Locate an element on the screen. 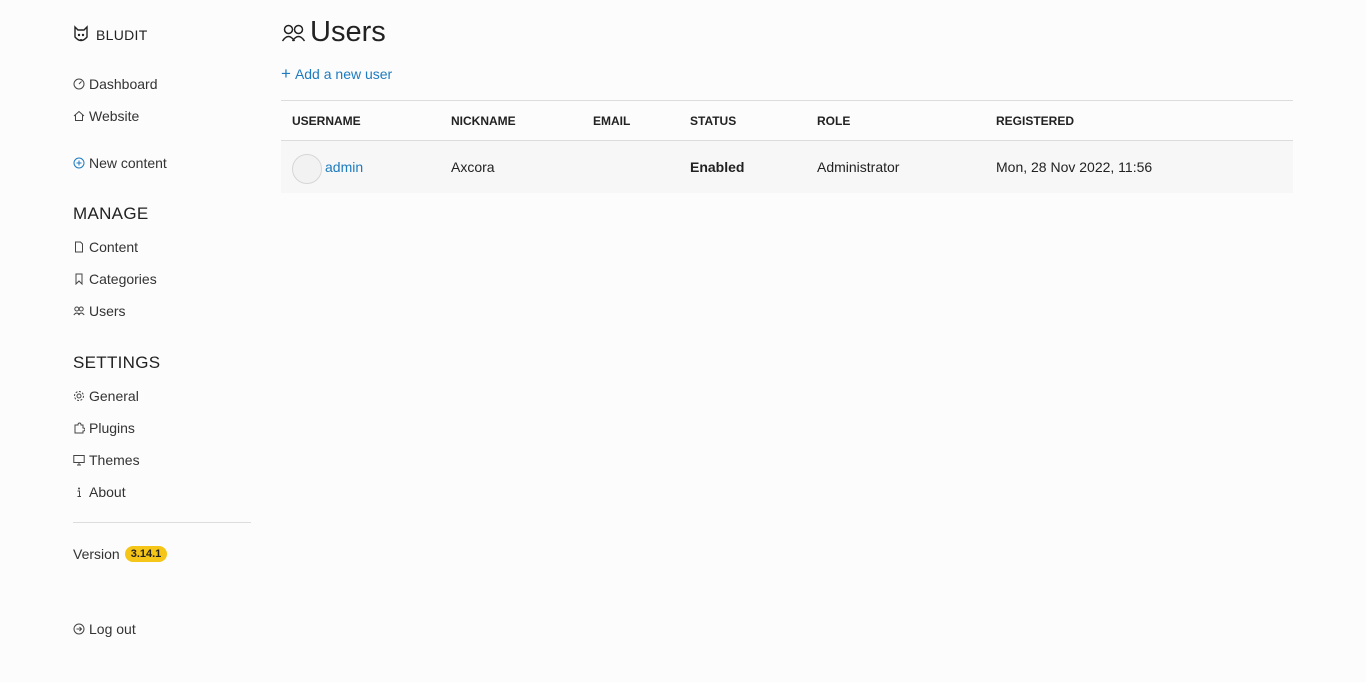 This screenshot has height=682, width=1366. nav-dashboard: Dashboard is located at coordinates (115, 84).